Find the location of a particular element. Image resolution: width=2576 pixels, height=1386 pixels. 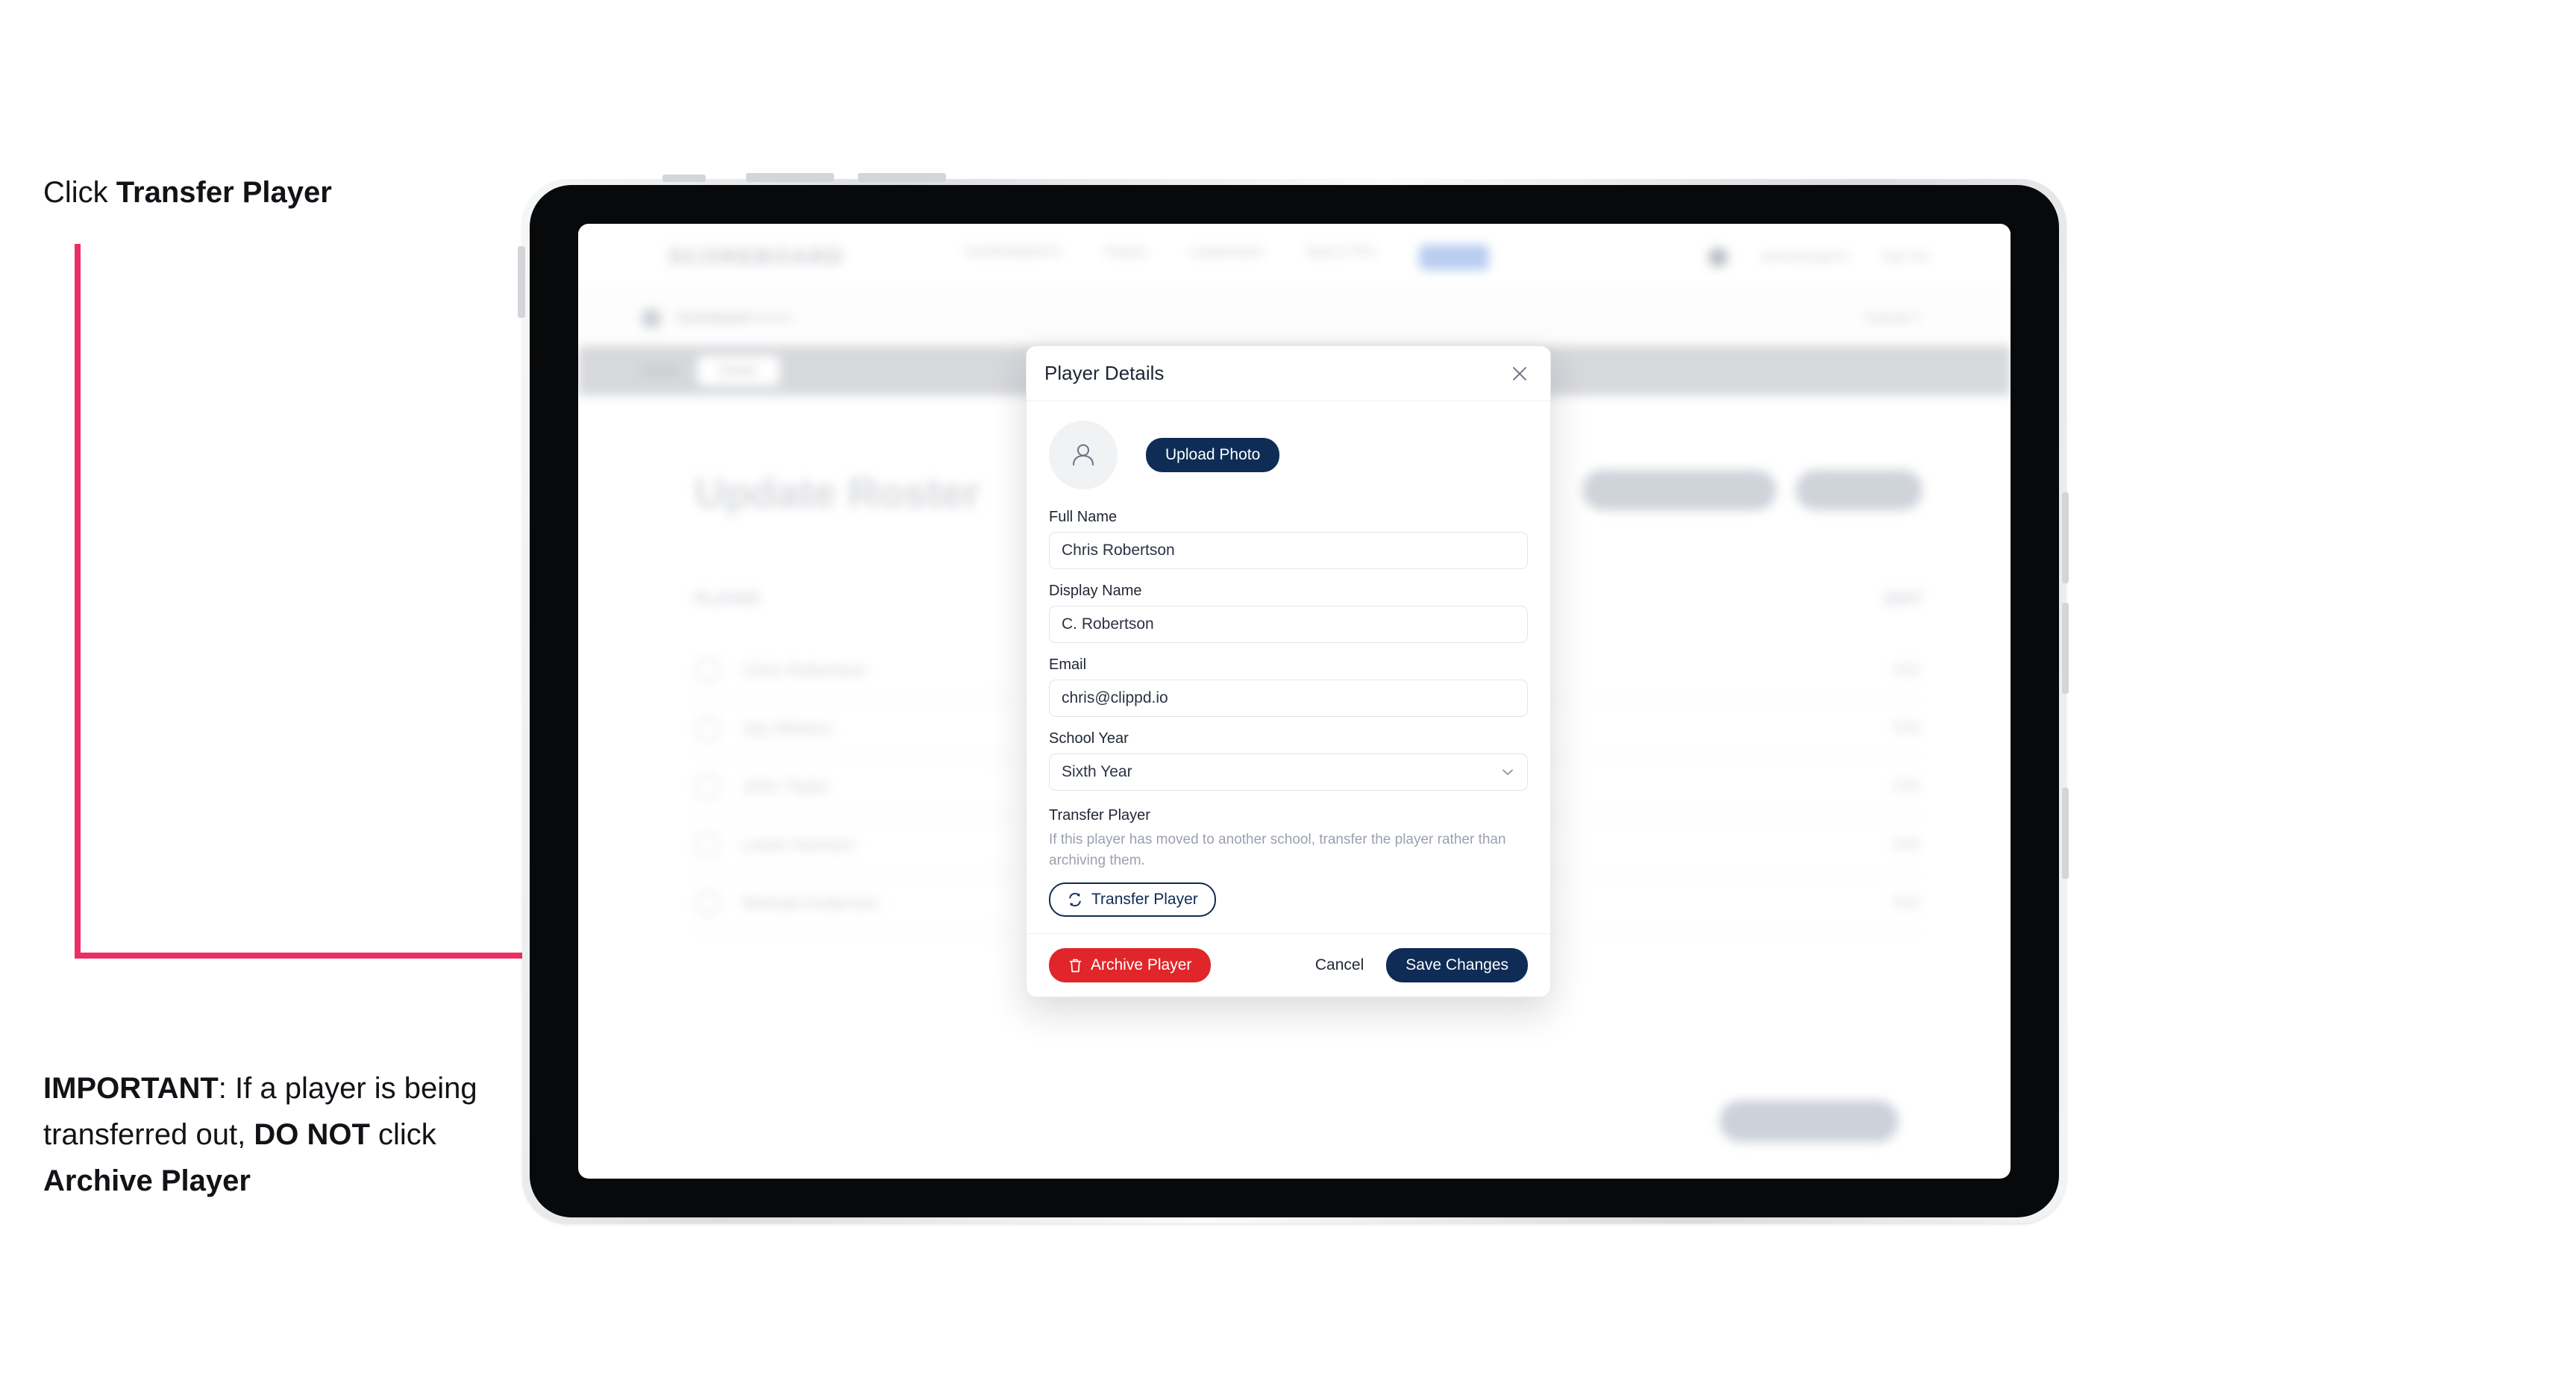

field-label-email: Email is located at coordinates (1068, 664).